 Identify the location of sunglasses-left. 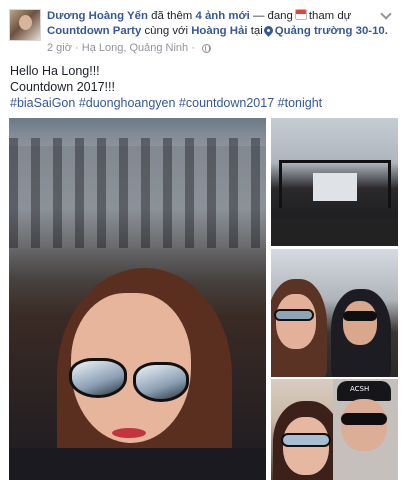
(98, 378).